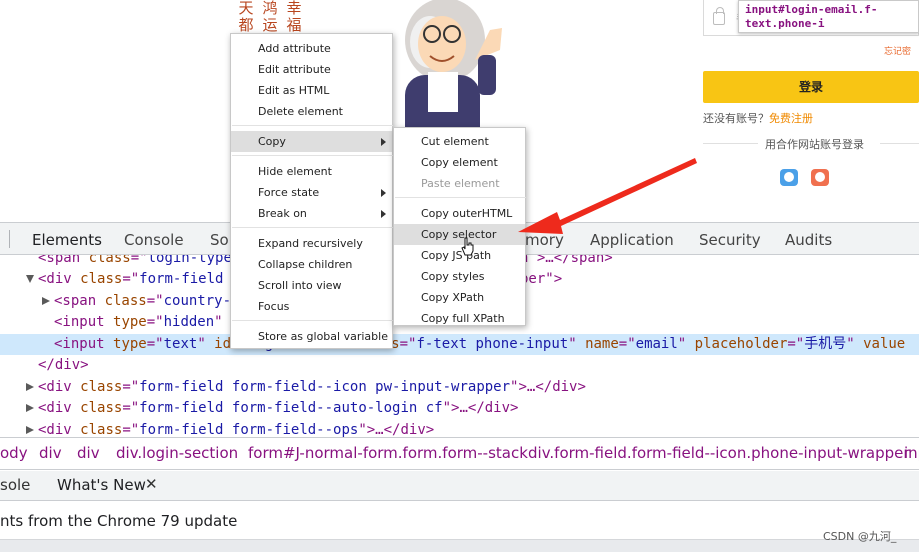 Image resolution: width=919 pixels, height=552 pixels. I want to click on tab-audits: Audits, so click(808, 240).